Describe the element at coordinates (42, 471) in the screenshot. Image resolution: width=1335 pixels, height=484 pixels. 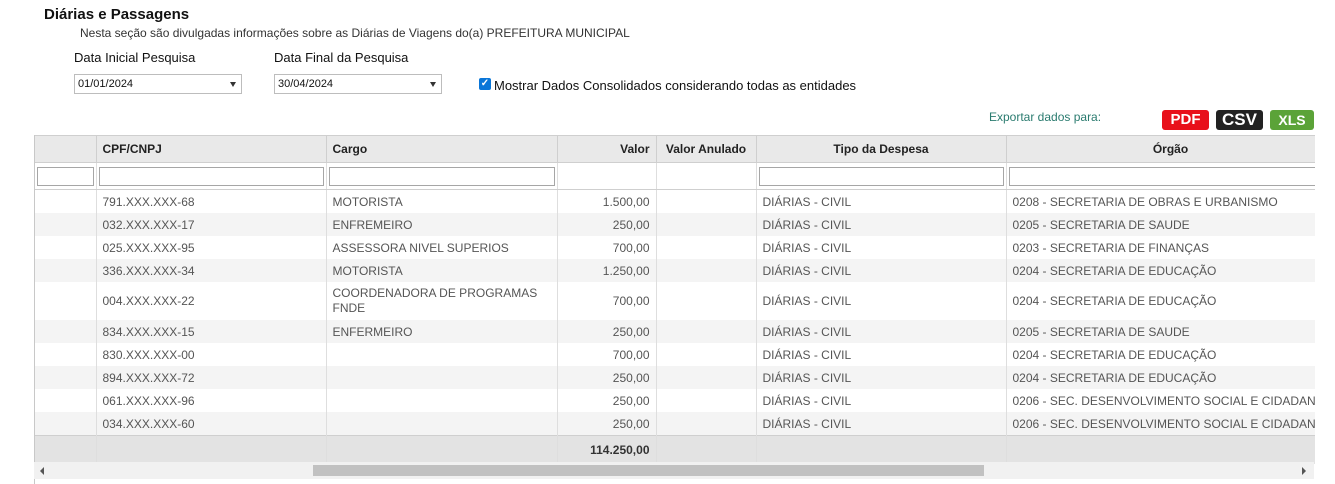
I see `scroll-left-icon` at that location.